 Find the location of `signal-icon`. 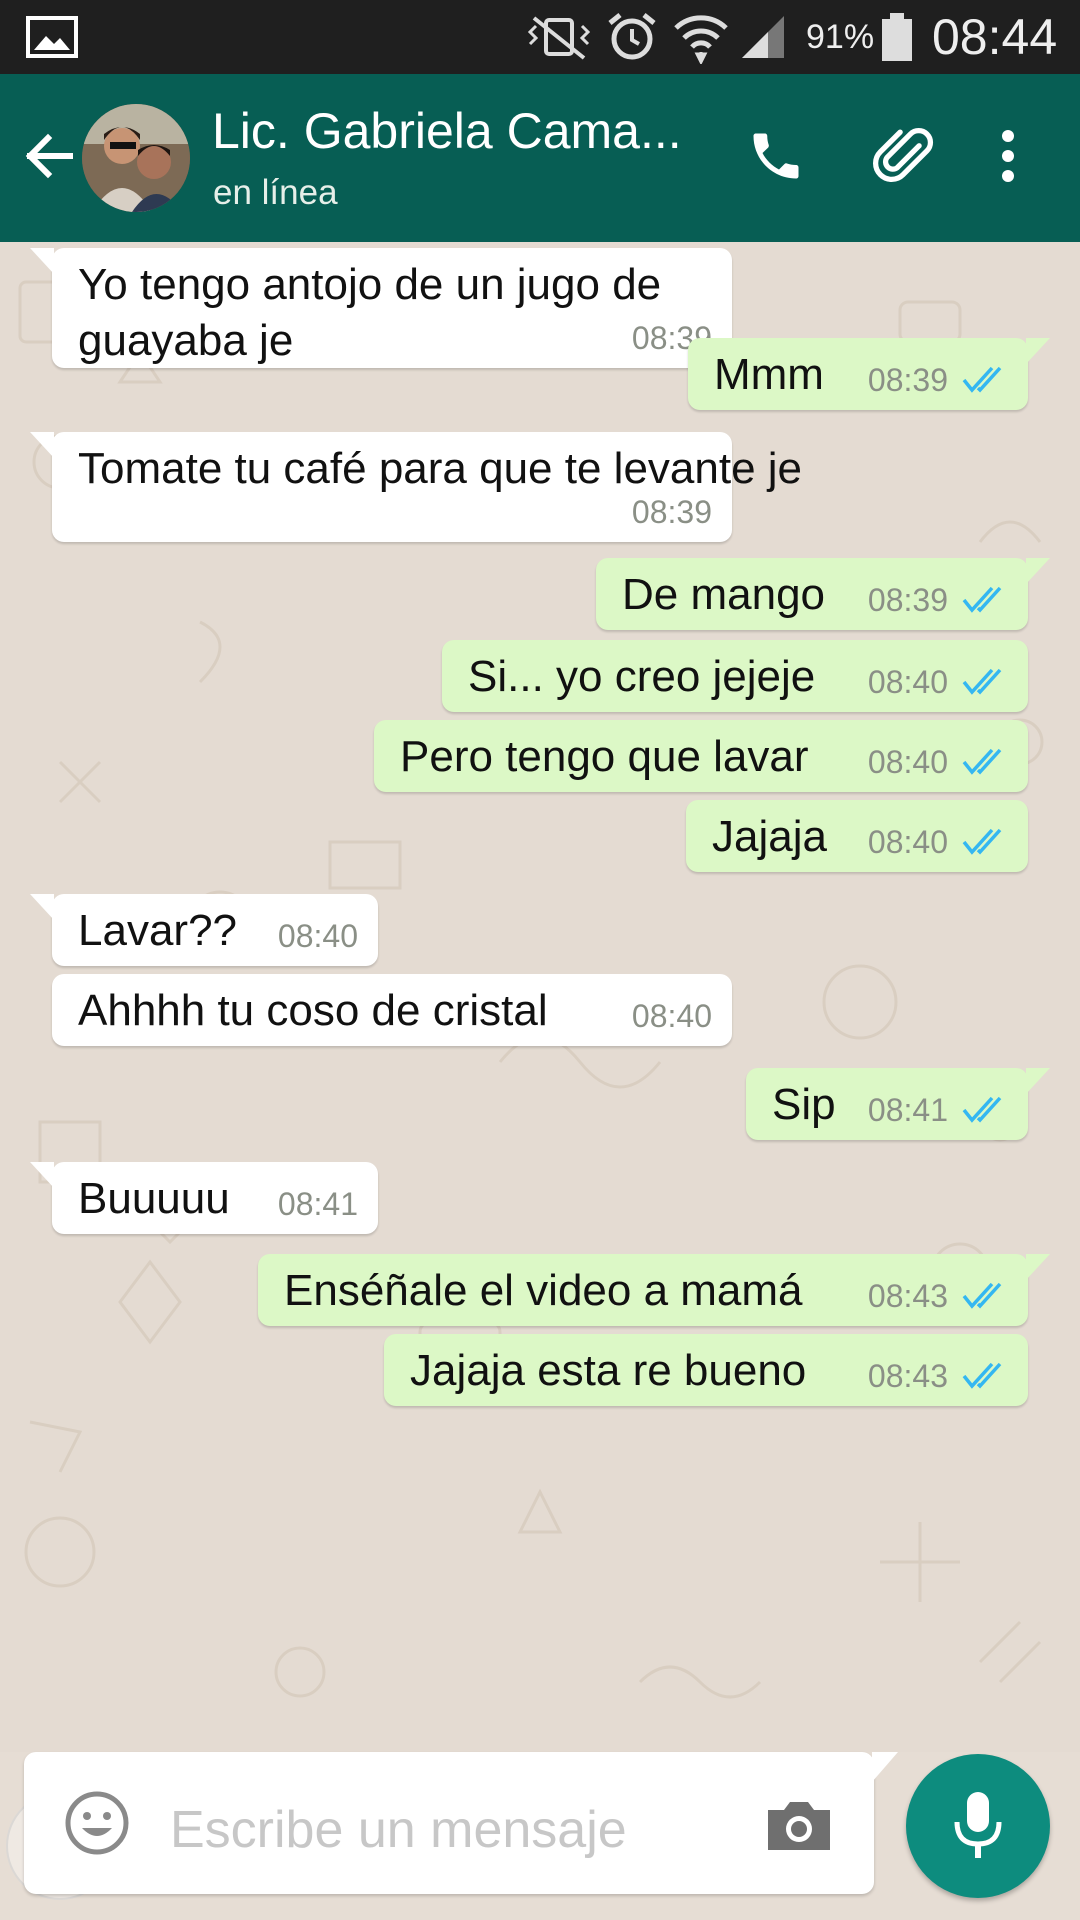

signal-icon is located at coordinates (763, 37).